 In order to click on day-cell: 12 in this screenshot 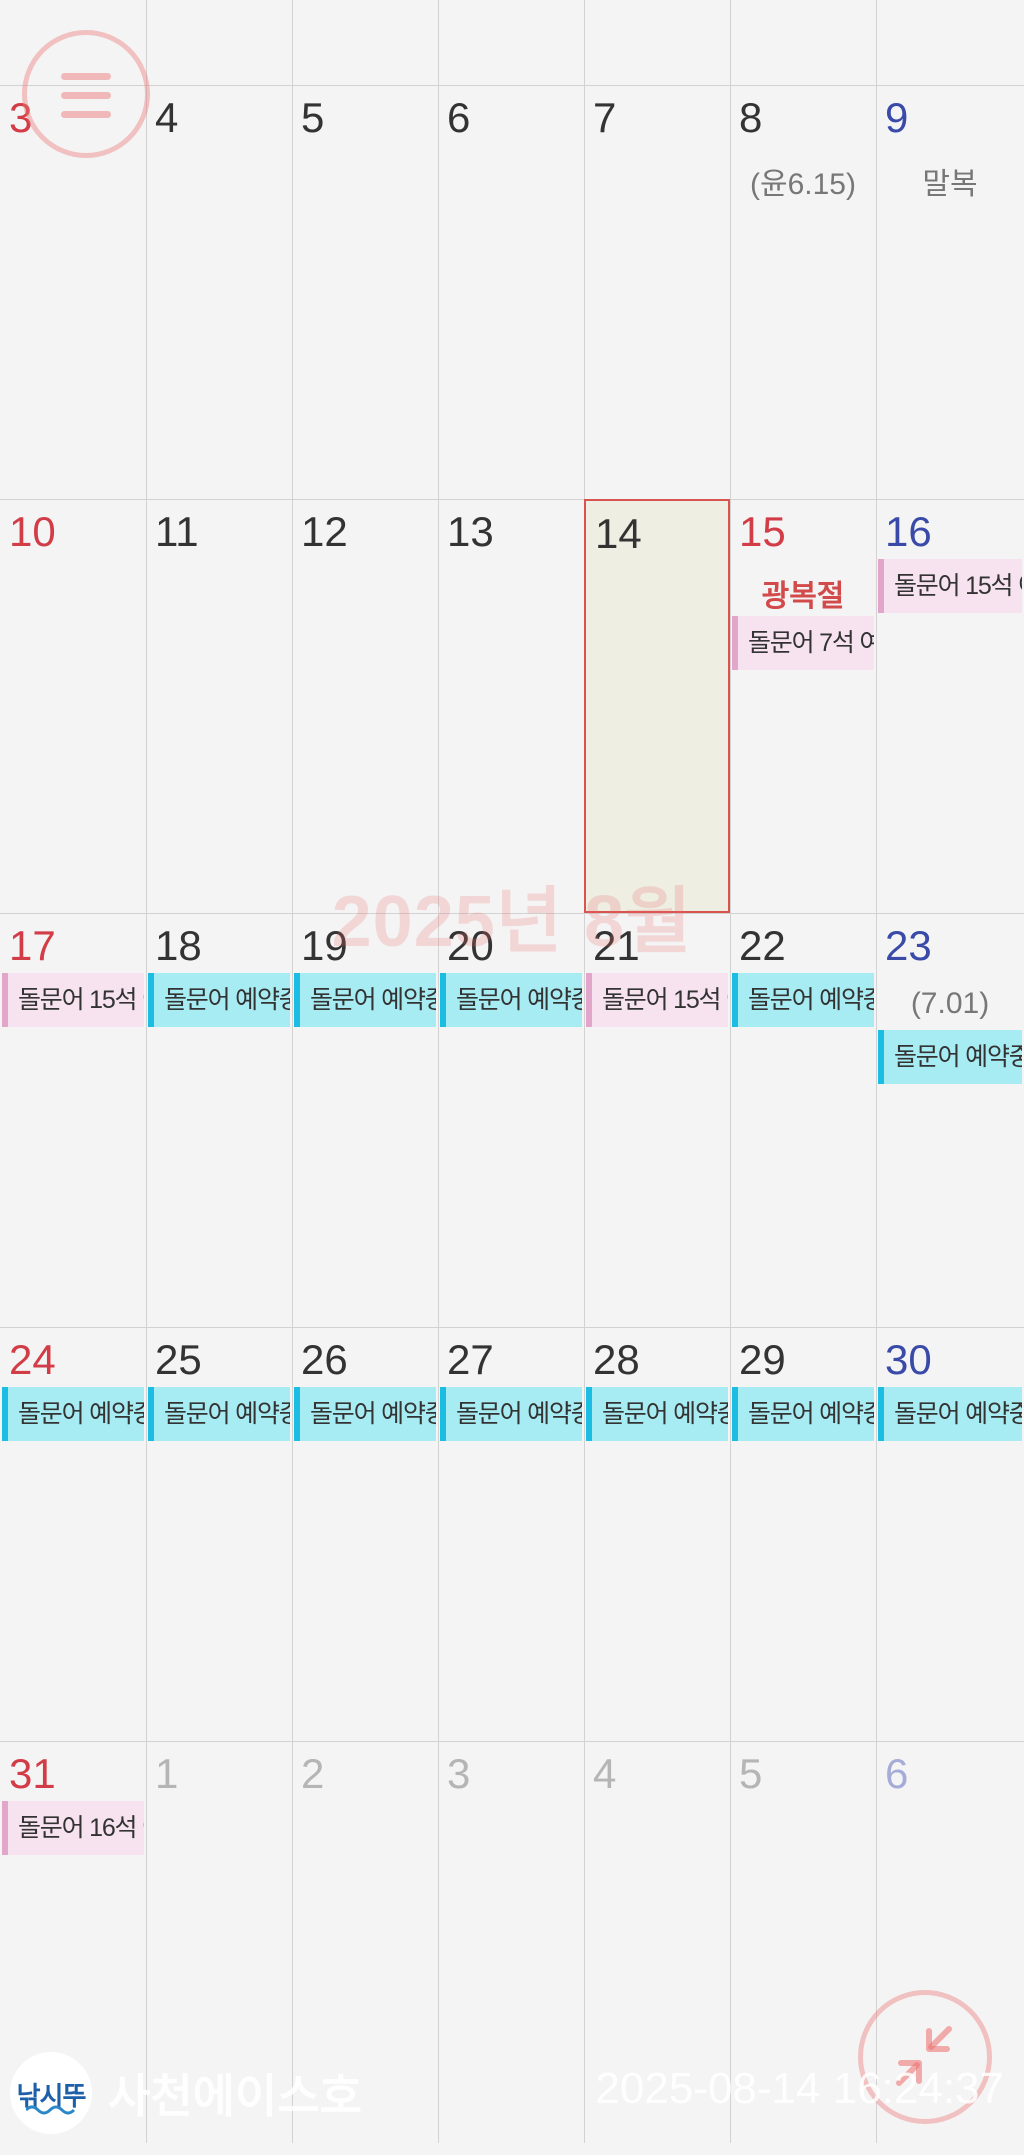, I will do `click(365, 706)`.